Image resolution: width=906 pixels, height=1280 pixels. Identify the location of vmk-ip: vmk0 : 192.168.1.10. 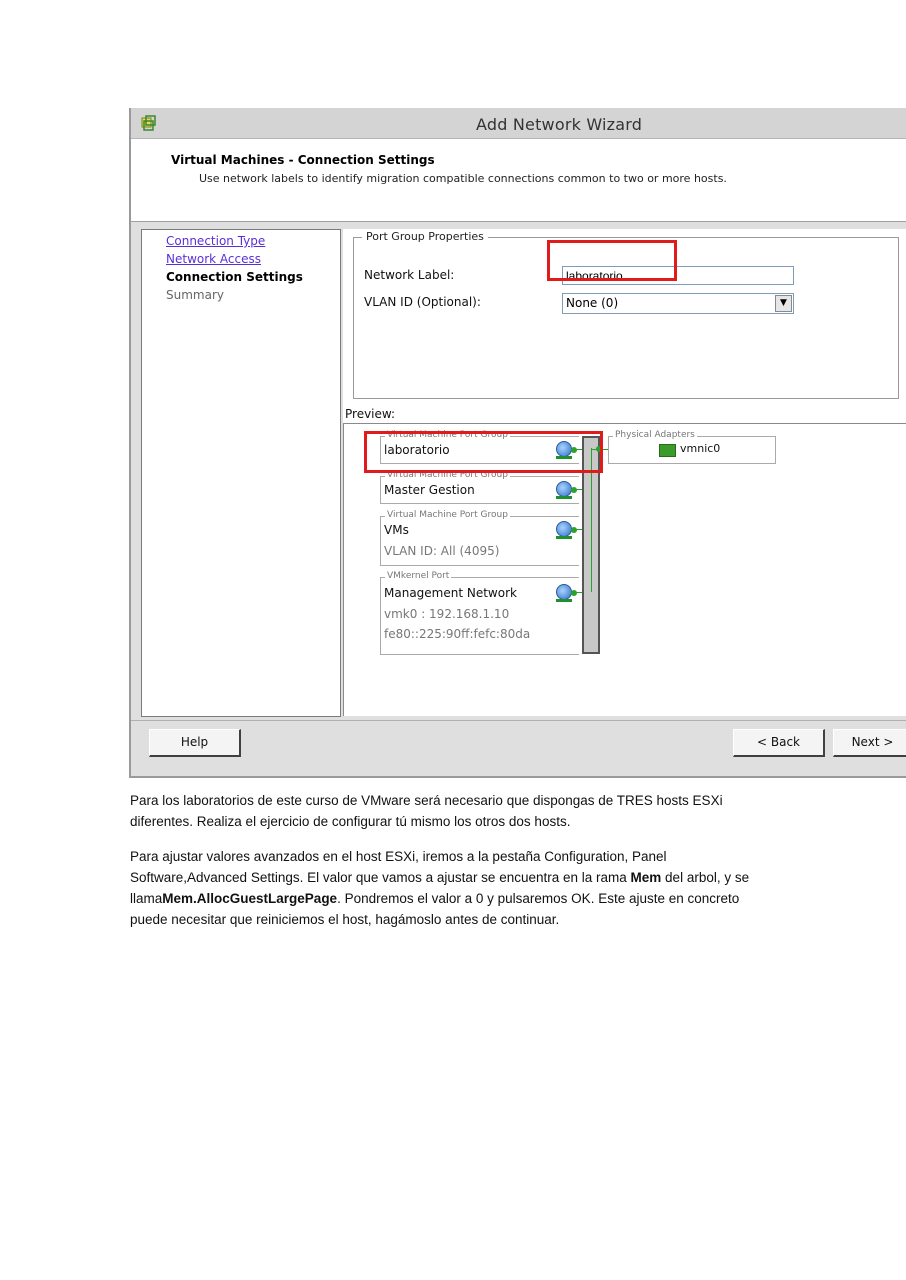
(447, 614).